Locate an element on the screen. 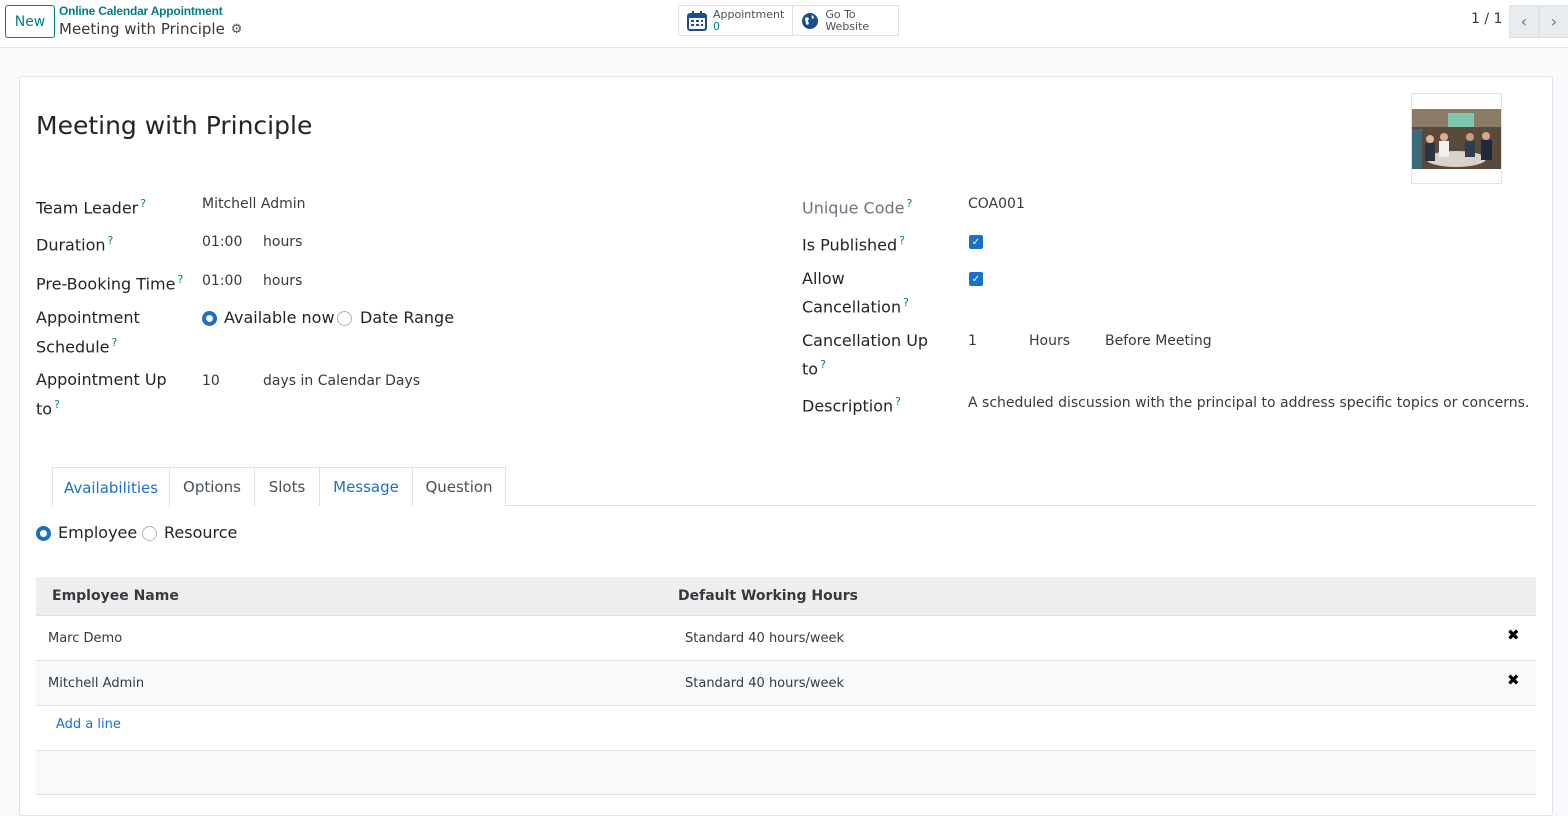  schedule-label-line2: Schedule? is located at coordinates (77, 346).